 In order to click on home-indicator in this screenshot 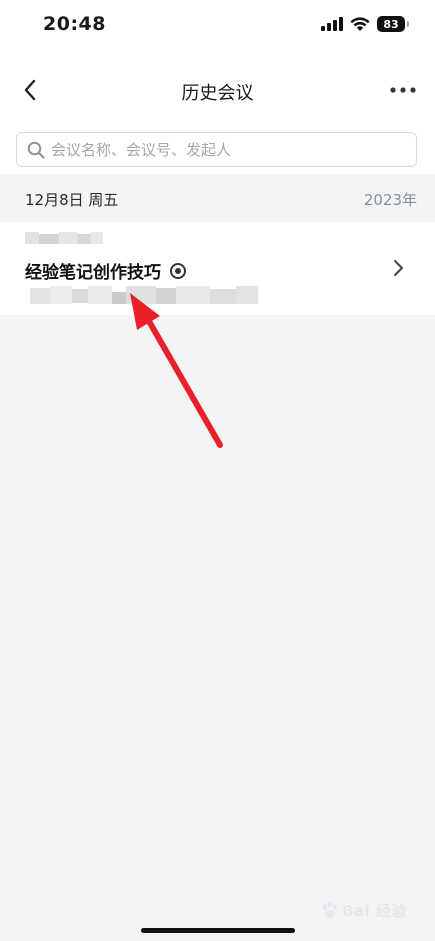, I will do `click(218, 930)`.